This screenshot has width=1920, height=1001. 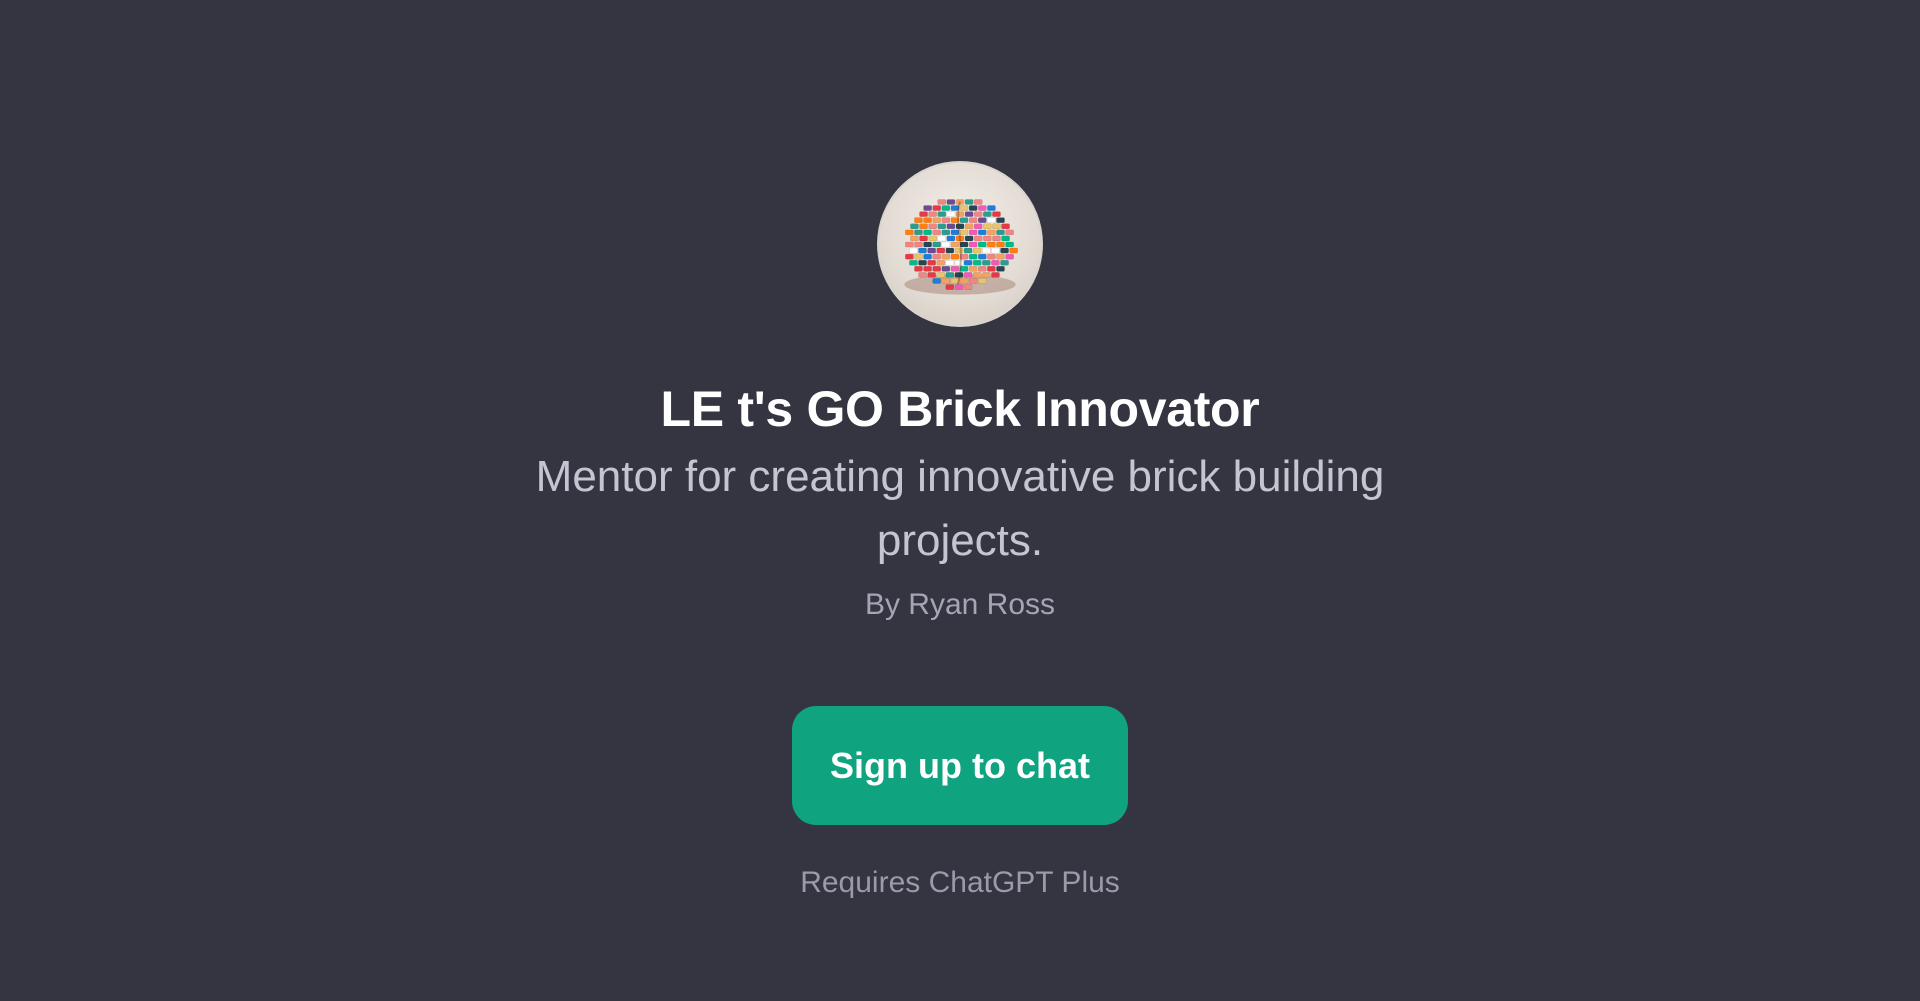 What do you see at coordinates (960, 882) in the screenshot?
I see `plus-requirement-note: Requires ChatGPT Plus` at bounding box center [960, 882].